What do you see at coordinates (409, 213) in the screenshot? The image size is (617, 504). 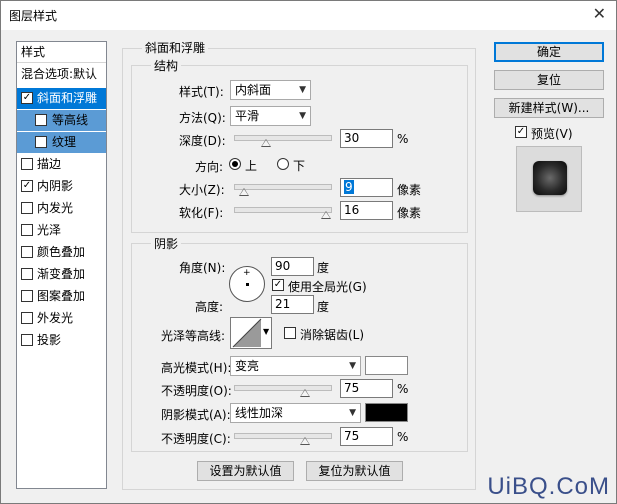 I see `soften-unit: 像素` at bounding box center [409, 213].